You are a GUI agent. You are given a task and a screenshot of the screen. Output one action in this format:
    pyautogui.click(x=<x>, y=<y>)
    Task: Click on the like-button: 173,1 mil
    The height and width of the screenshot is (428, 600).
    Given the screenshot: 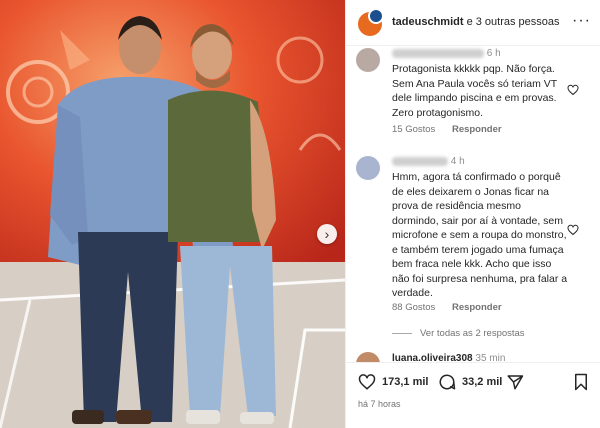 What is the action you would take?
    pyautogui.click(x=393, y=382)
    